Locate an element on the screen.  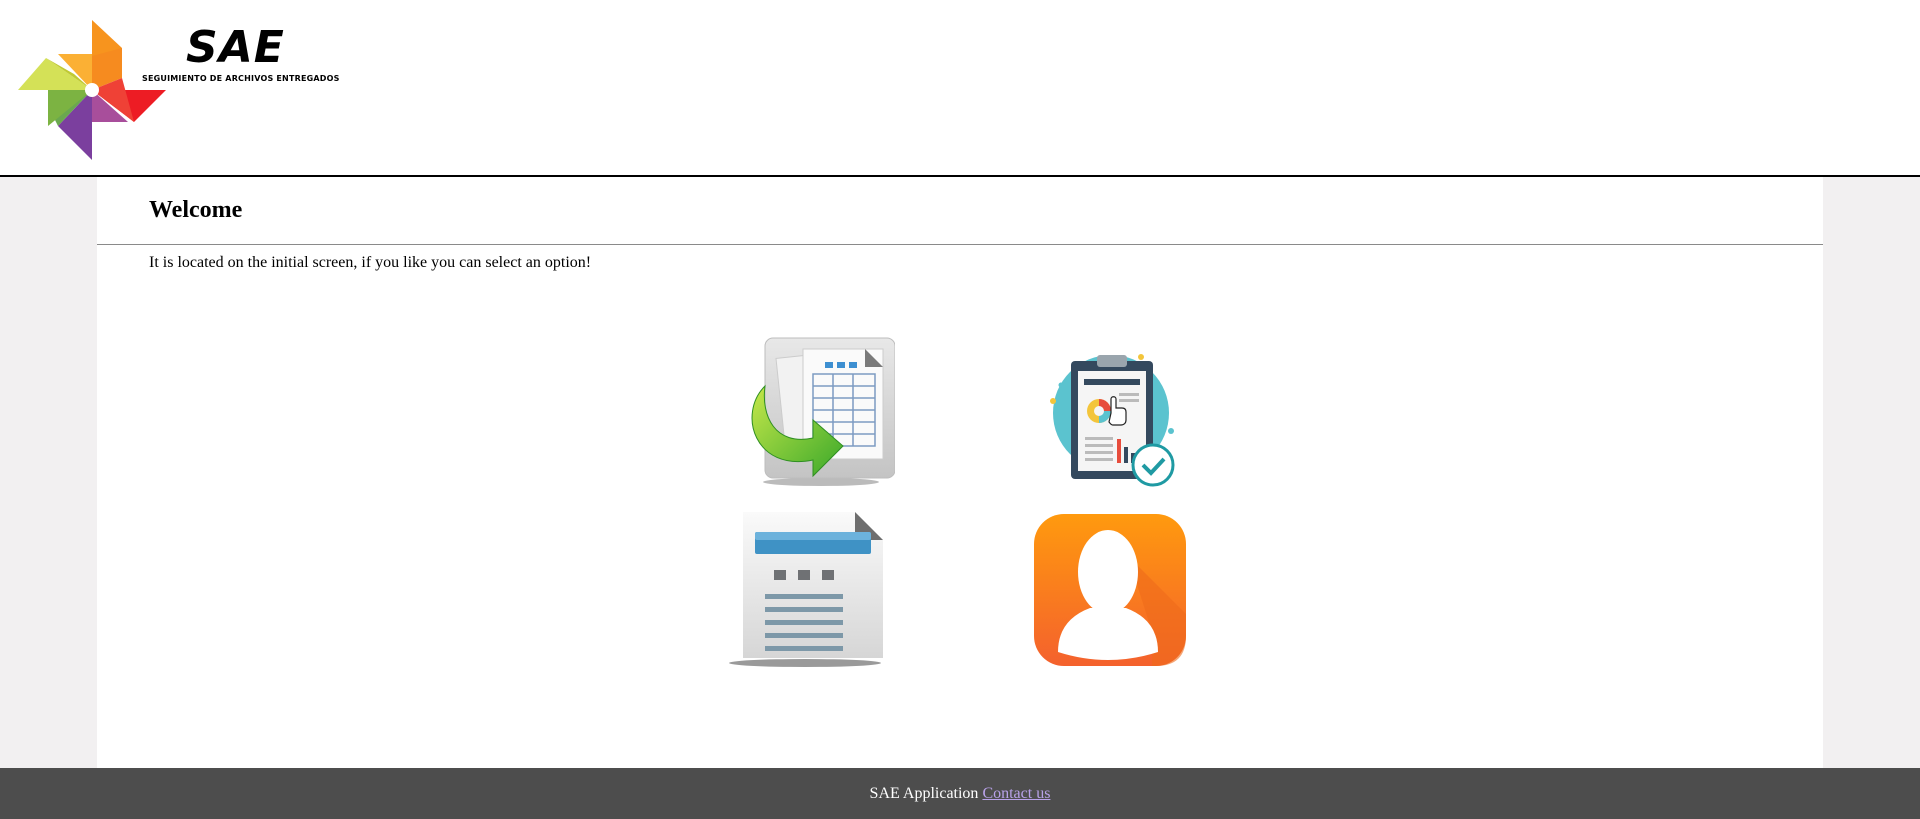
clipboard-report-icon is located at coordinates (1112, 420).